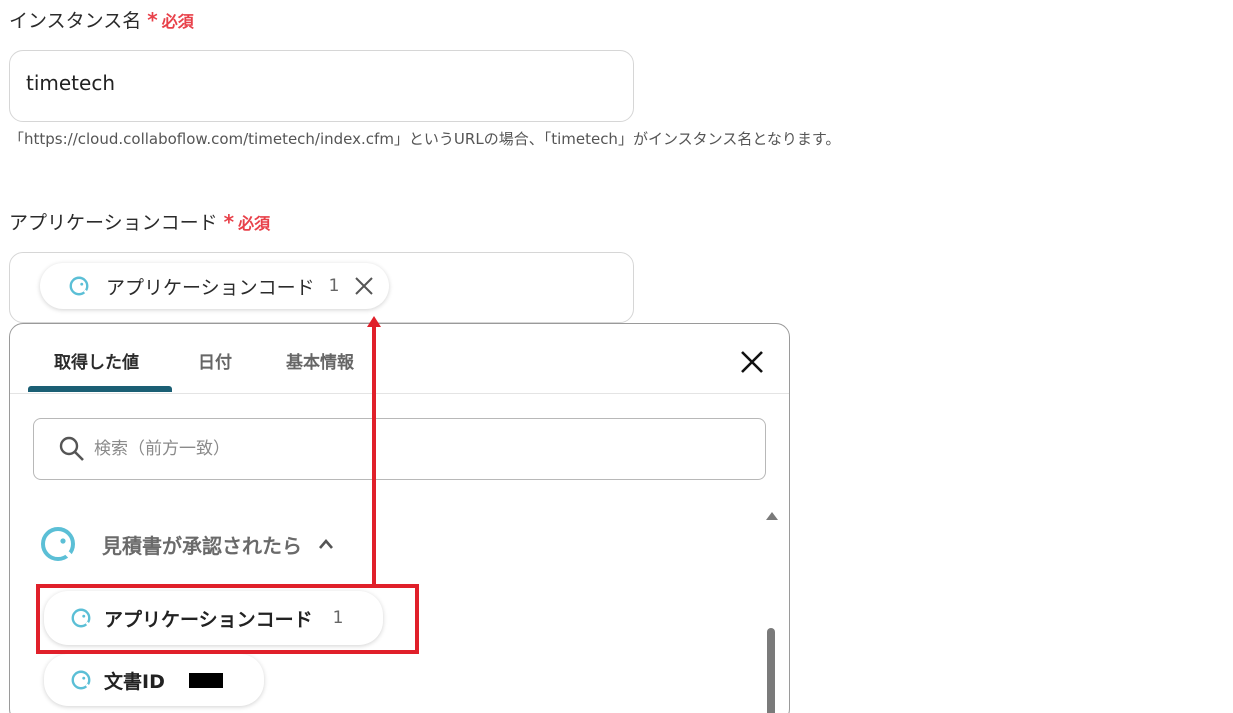 The width and height of the screenshot is (1233, 713). What do you see at coordinates (96, 360) in the screenshot?
I see `tab-acquired-values: 取得した値` at bounding box center [96, 360].